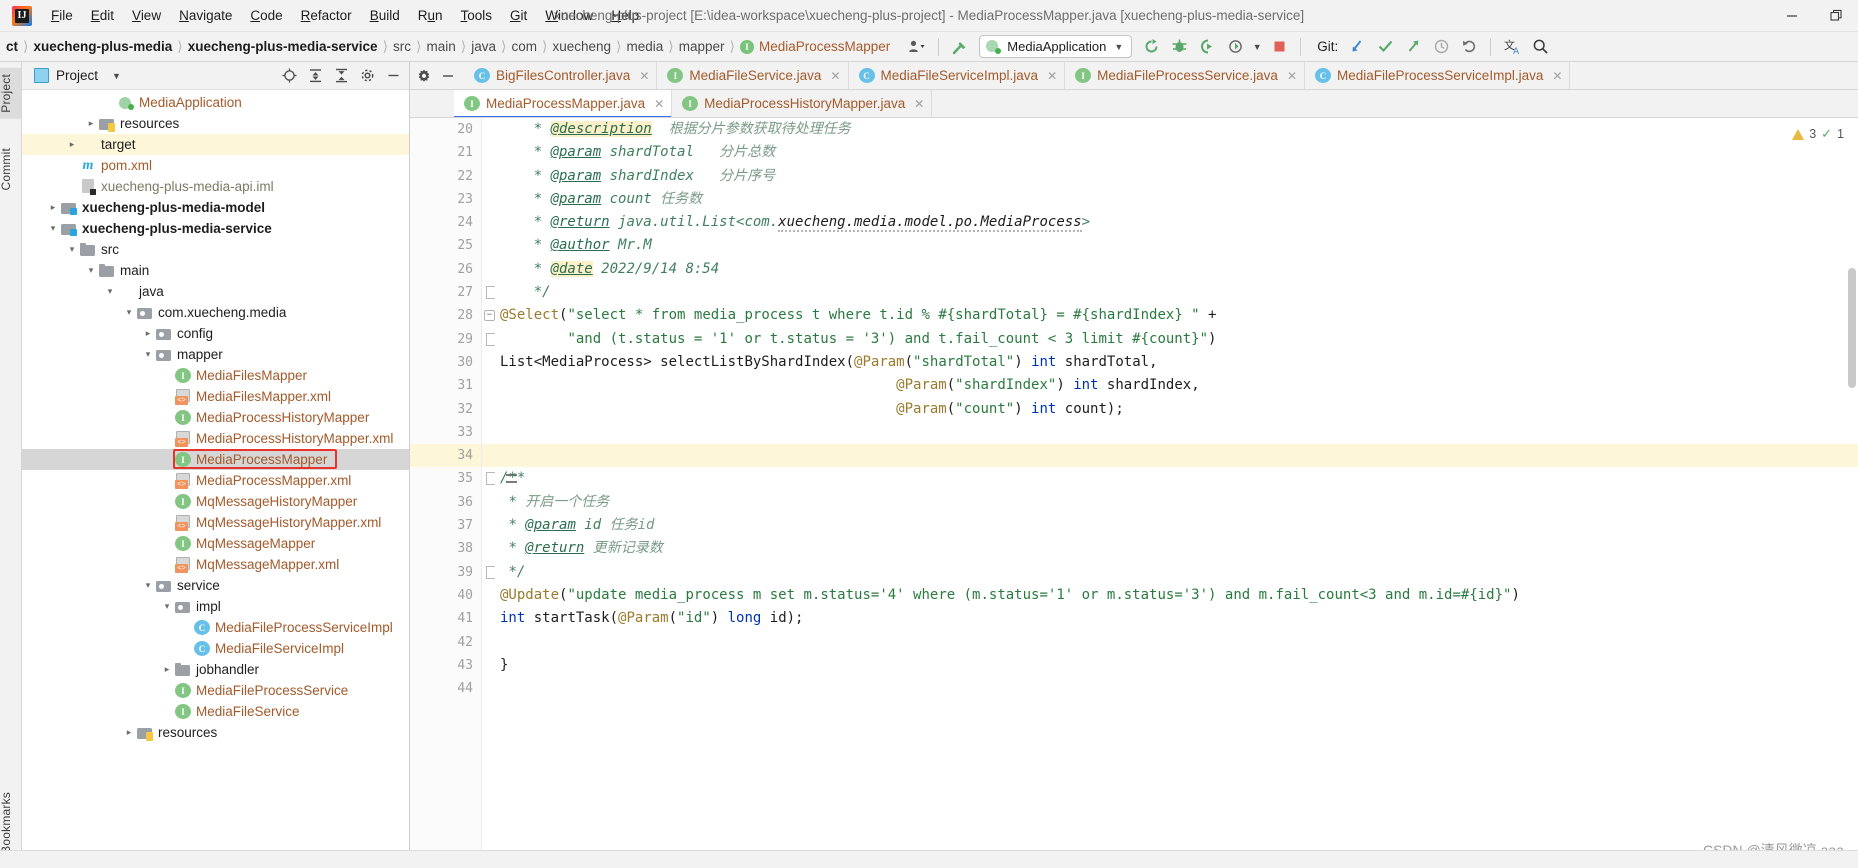 The height and width of the screenshot is (868, 1858). What do you see at coordinates (215, 144) in the screenshot?
I see `tree-row: ▸ target` at bounding box center [215, 144].